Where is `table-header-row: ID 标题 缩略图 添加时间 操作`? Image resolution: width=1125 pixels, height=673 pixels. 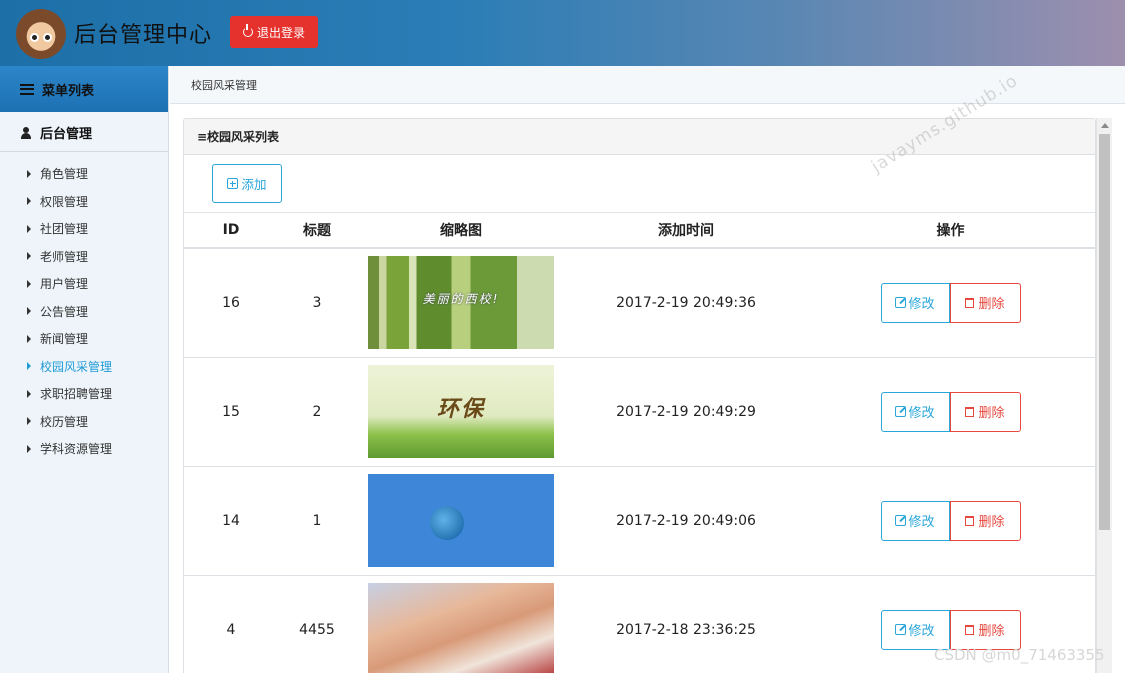
table-header-row: ID 标题 缩略图 添加时间 操作 is located at coordinates (639, 231).